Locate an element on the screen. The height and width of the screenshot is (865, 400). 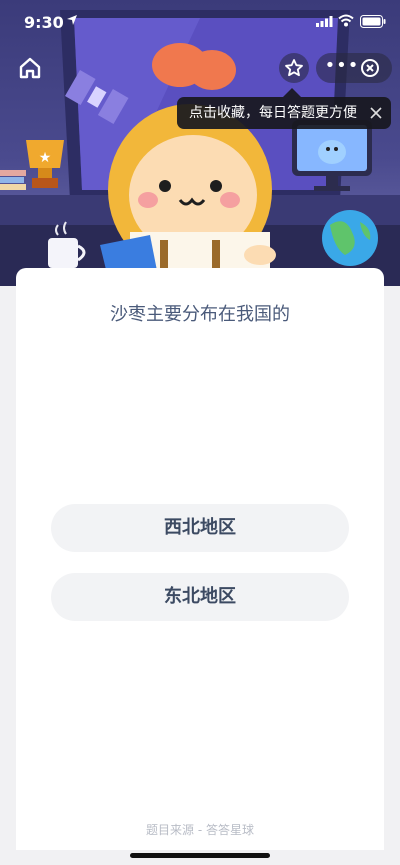
question-text: 沙枣主要分布在我国的 is located at coordinates (200, 314).